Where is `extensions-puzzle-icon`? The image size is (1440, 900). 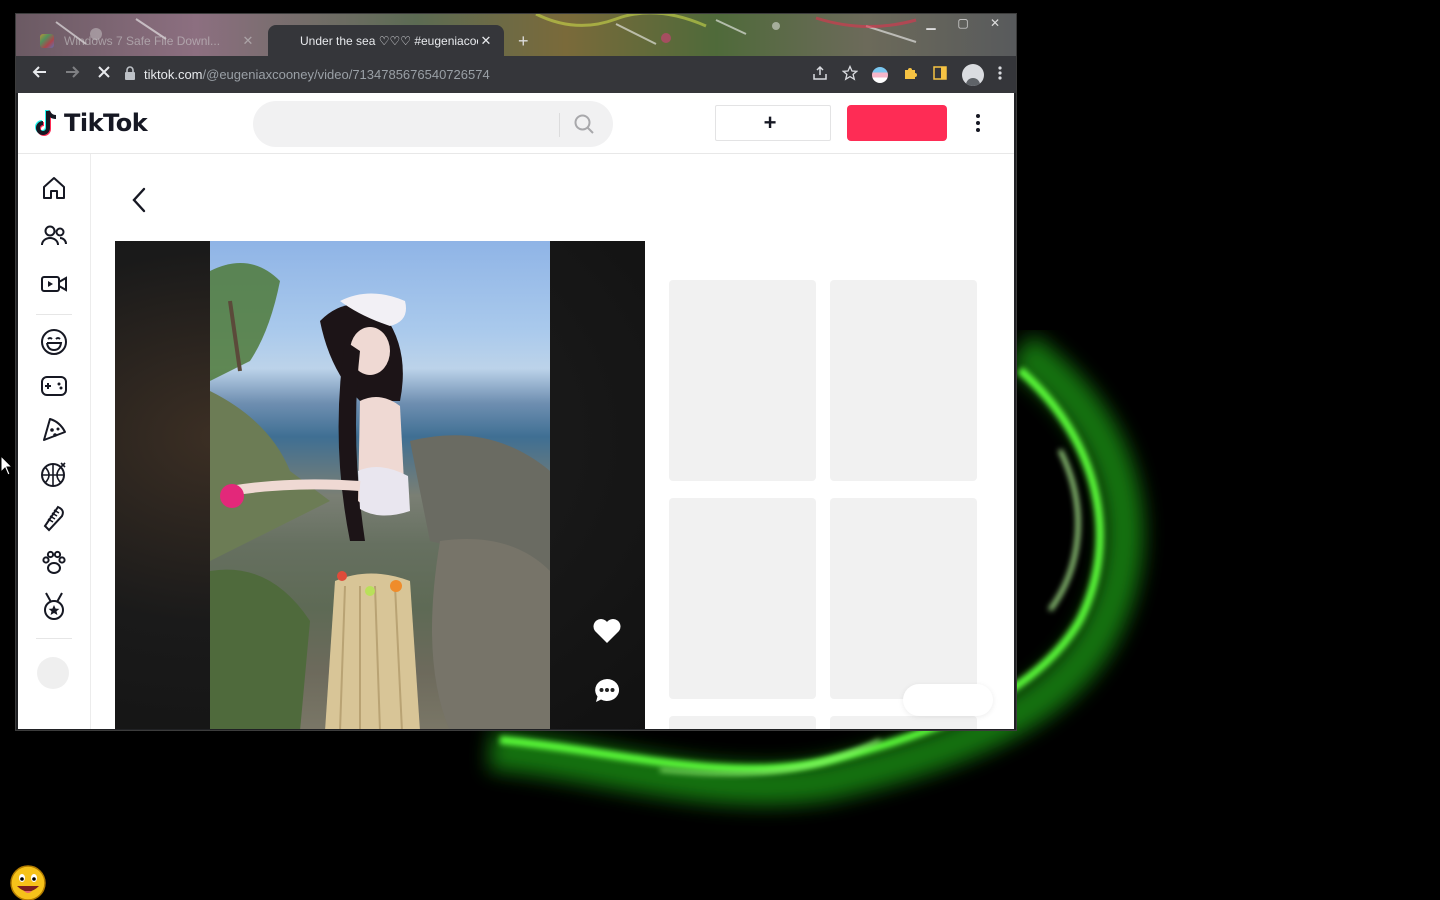
extensions-puzzle-icon is located at coordinates (910, 74).